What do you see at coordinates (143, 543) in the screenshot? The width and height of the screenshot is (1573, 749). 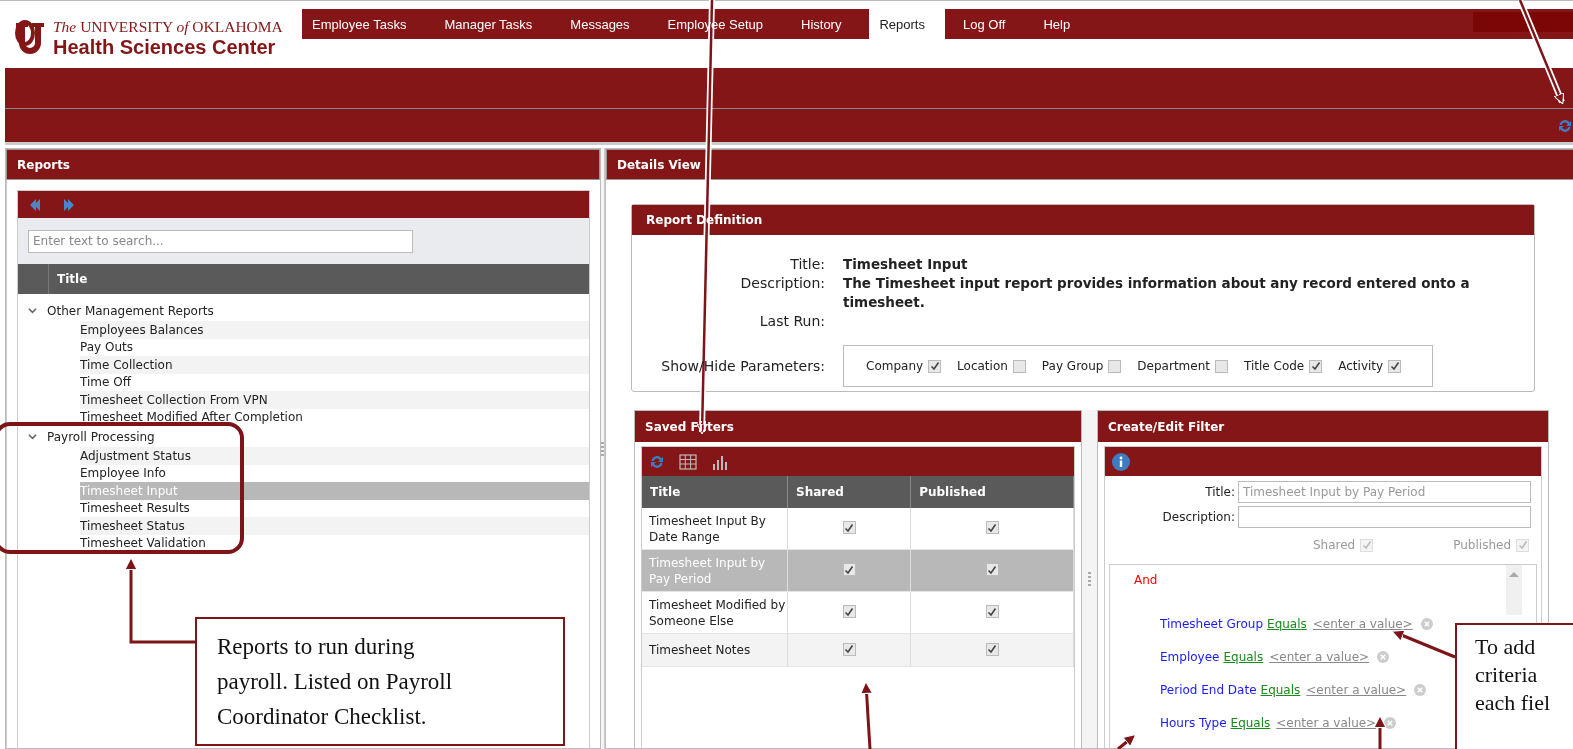 I see `tree-item: Timesheet Validation` at bounding box center [143, 543].